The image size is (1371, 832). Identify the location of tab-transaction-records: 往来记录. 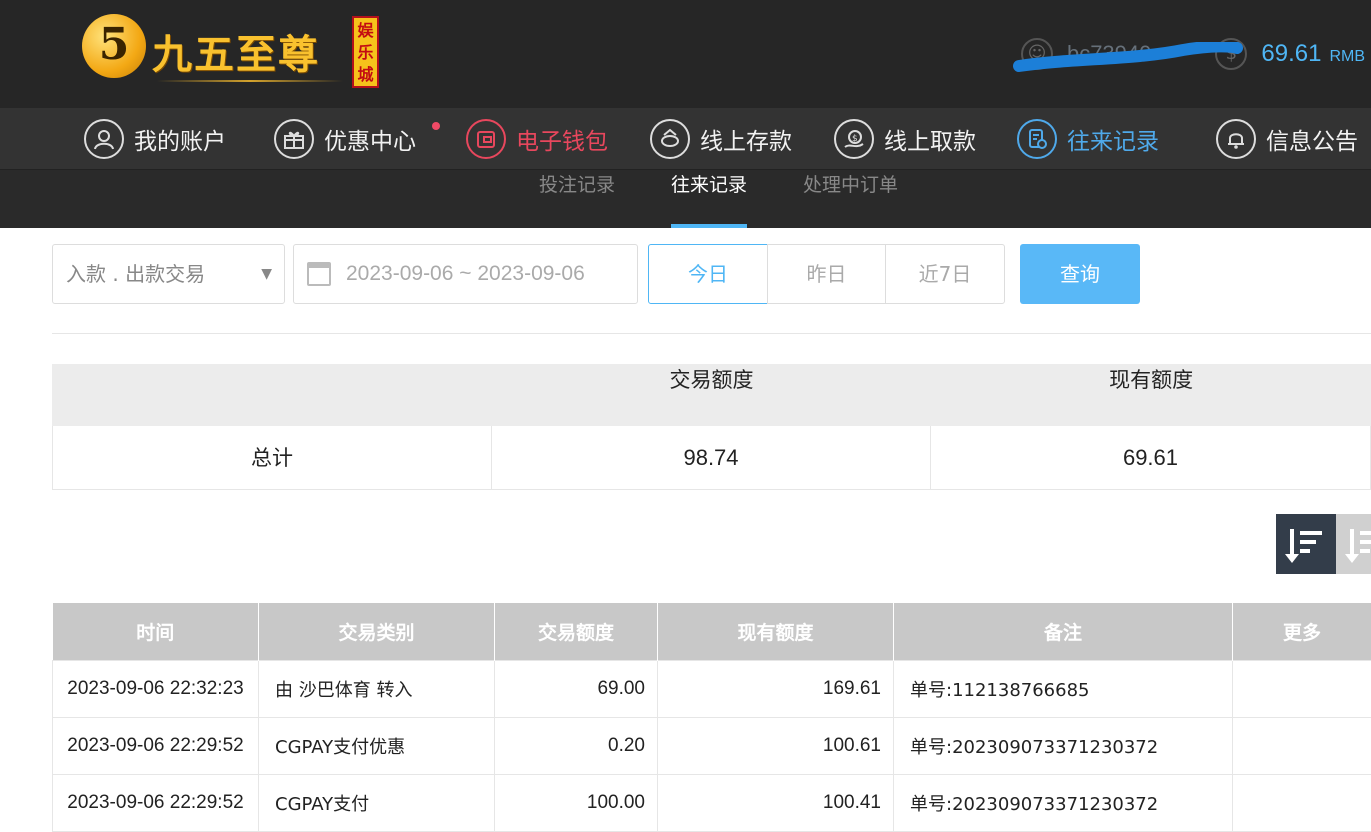
(709, 199).